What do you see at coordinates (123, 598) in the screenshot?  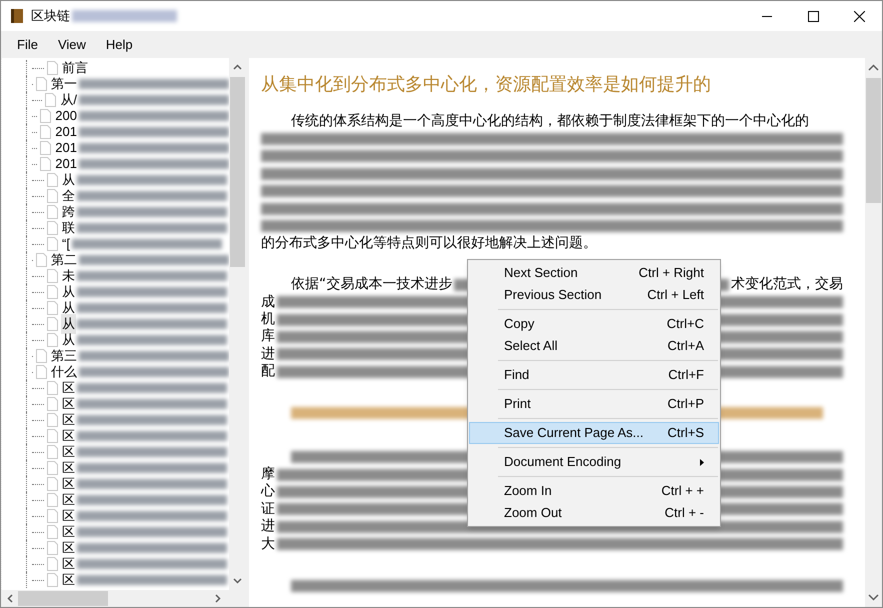 I see `horizontal-scrollbar` at bounding box center [123, 598].